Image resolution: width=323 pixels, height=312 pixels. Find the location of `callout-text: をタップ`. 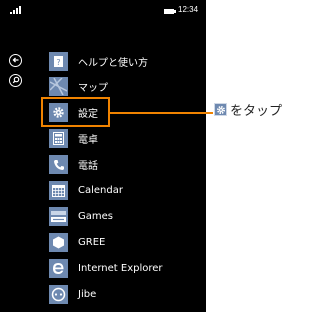

callout-text: をタップ is located at coordinates (256, 111).